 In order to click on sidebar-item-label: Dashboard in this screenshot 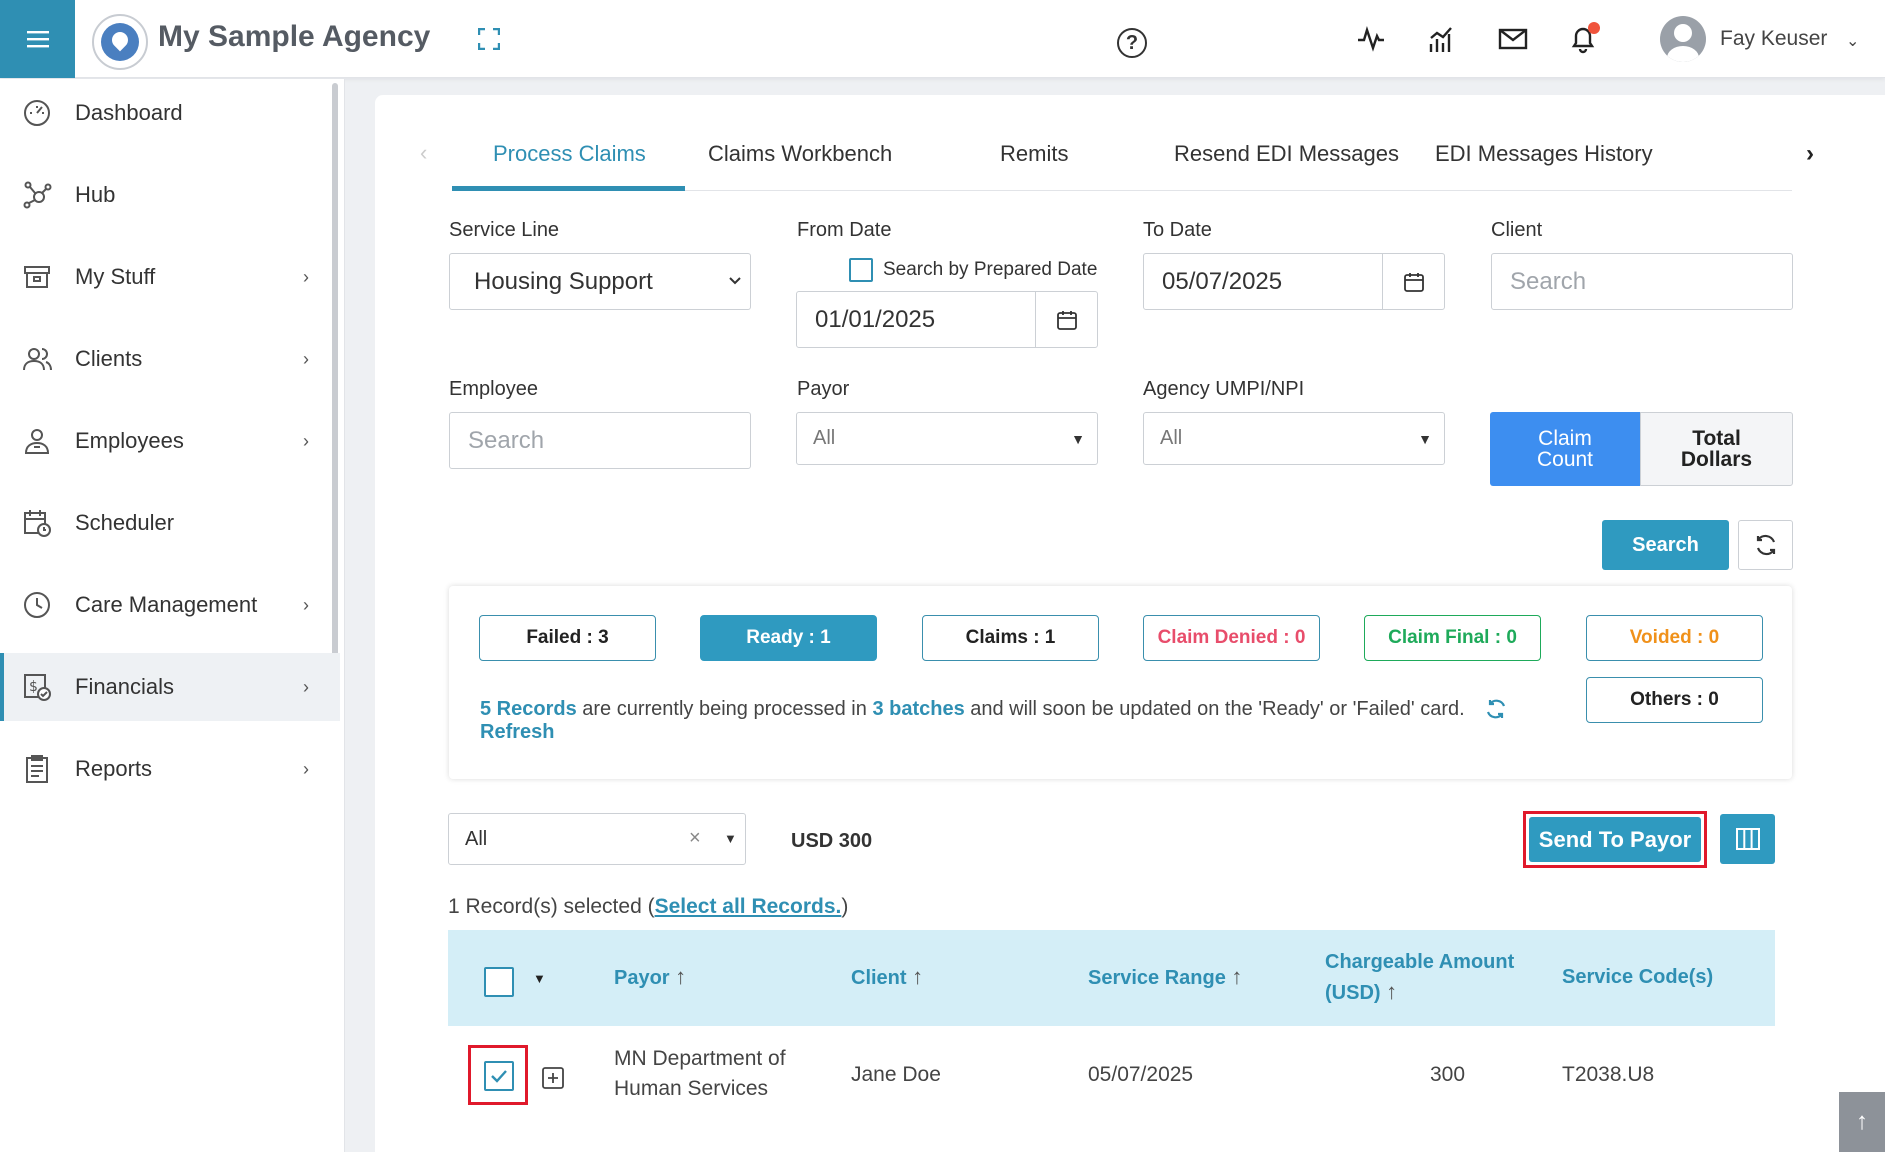, I will do `click(129, 112)`.